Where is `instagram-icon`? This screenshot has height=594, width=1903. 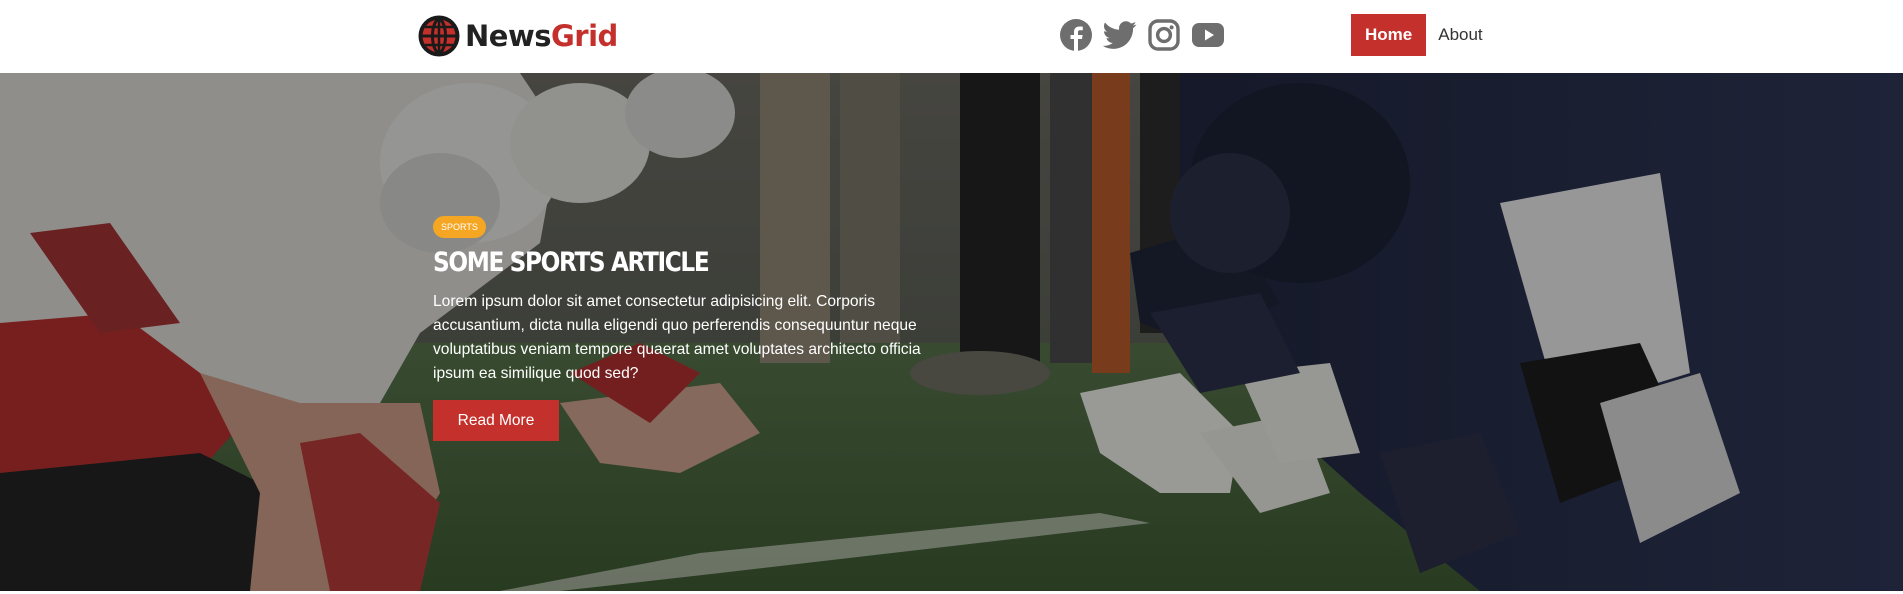
instagram-icon is located at coordinates (1164, 35).